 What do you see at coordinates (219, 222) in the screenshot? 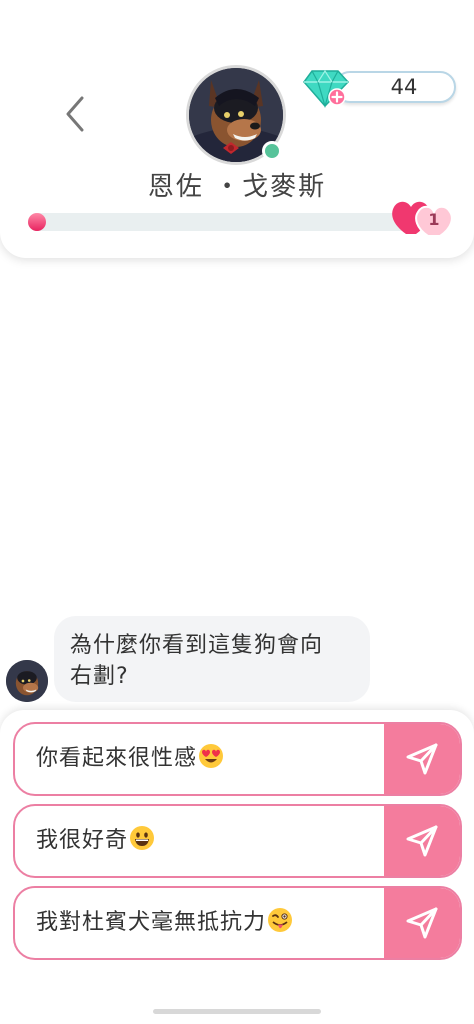
I see `affection-progress-bar` at bounding box center [219, 222].